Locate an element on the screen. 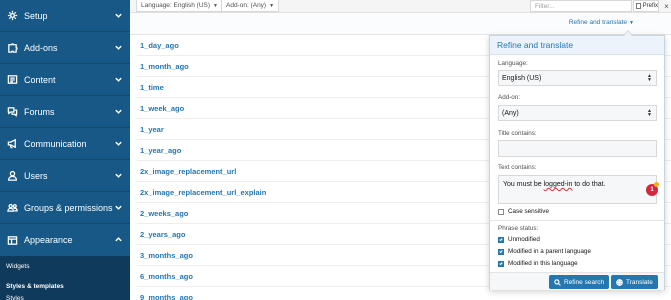 The width and height of the screenshot is (671, 300). sidebar-item-communication: Communication is located at coordinates (65, 144).